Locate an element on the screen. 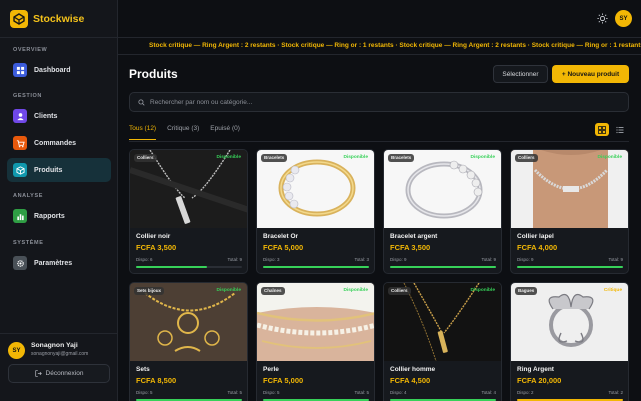 This screenshot has height=401, width=641. sidebar-item-produits: Produits is located at coordinates (59, 170).